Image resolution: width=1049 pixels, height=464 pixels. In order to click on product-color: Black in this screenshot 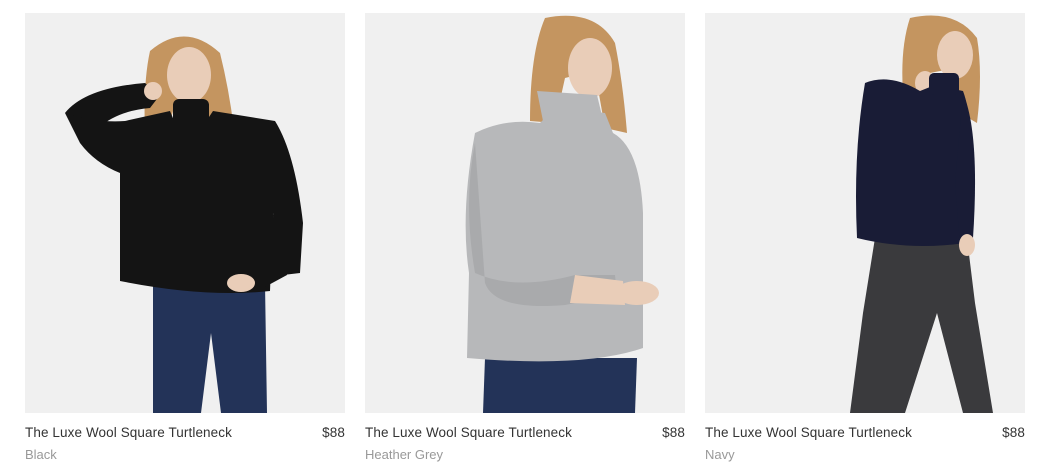, I will do `click(41, 454)`.